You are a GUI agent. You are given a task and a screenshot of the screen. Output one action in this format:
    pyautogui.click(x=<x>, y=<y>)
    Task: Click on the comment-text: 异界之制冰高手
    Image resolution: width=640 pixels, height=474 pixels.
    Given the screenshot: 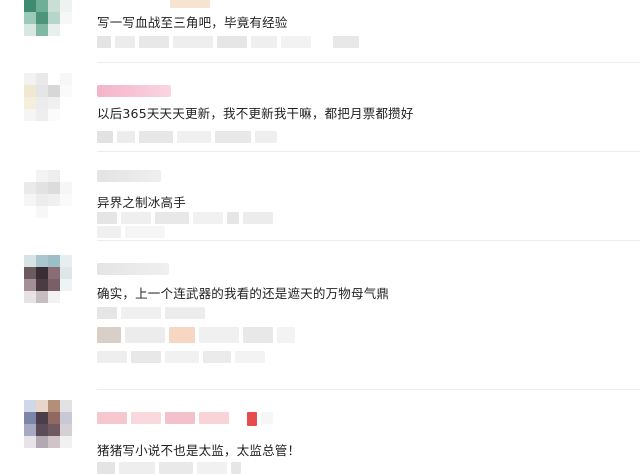 What is the action you would take?
    pyautogui.click(x=141, y=202)
    